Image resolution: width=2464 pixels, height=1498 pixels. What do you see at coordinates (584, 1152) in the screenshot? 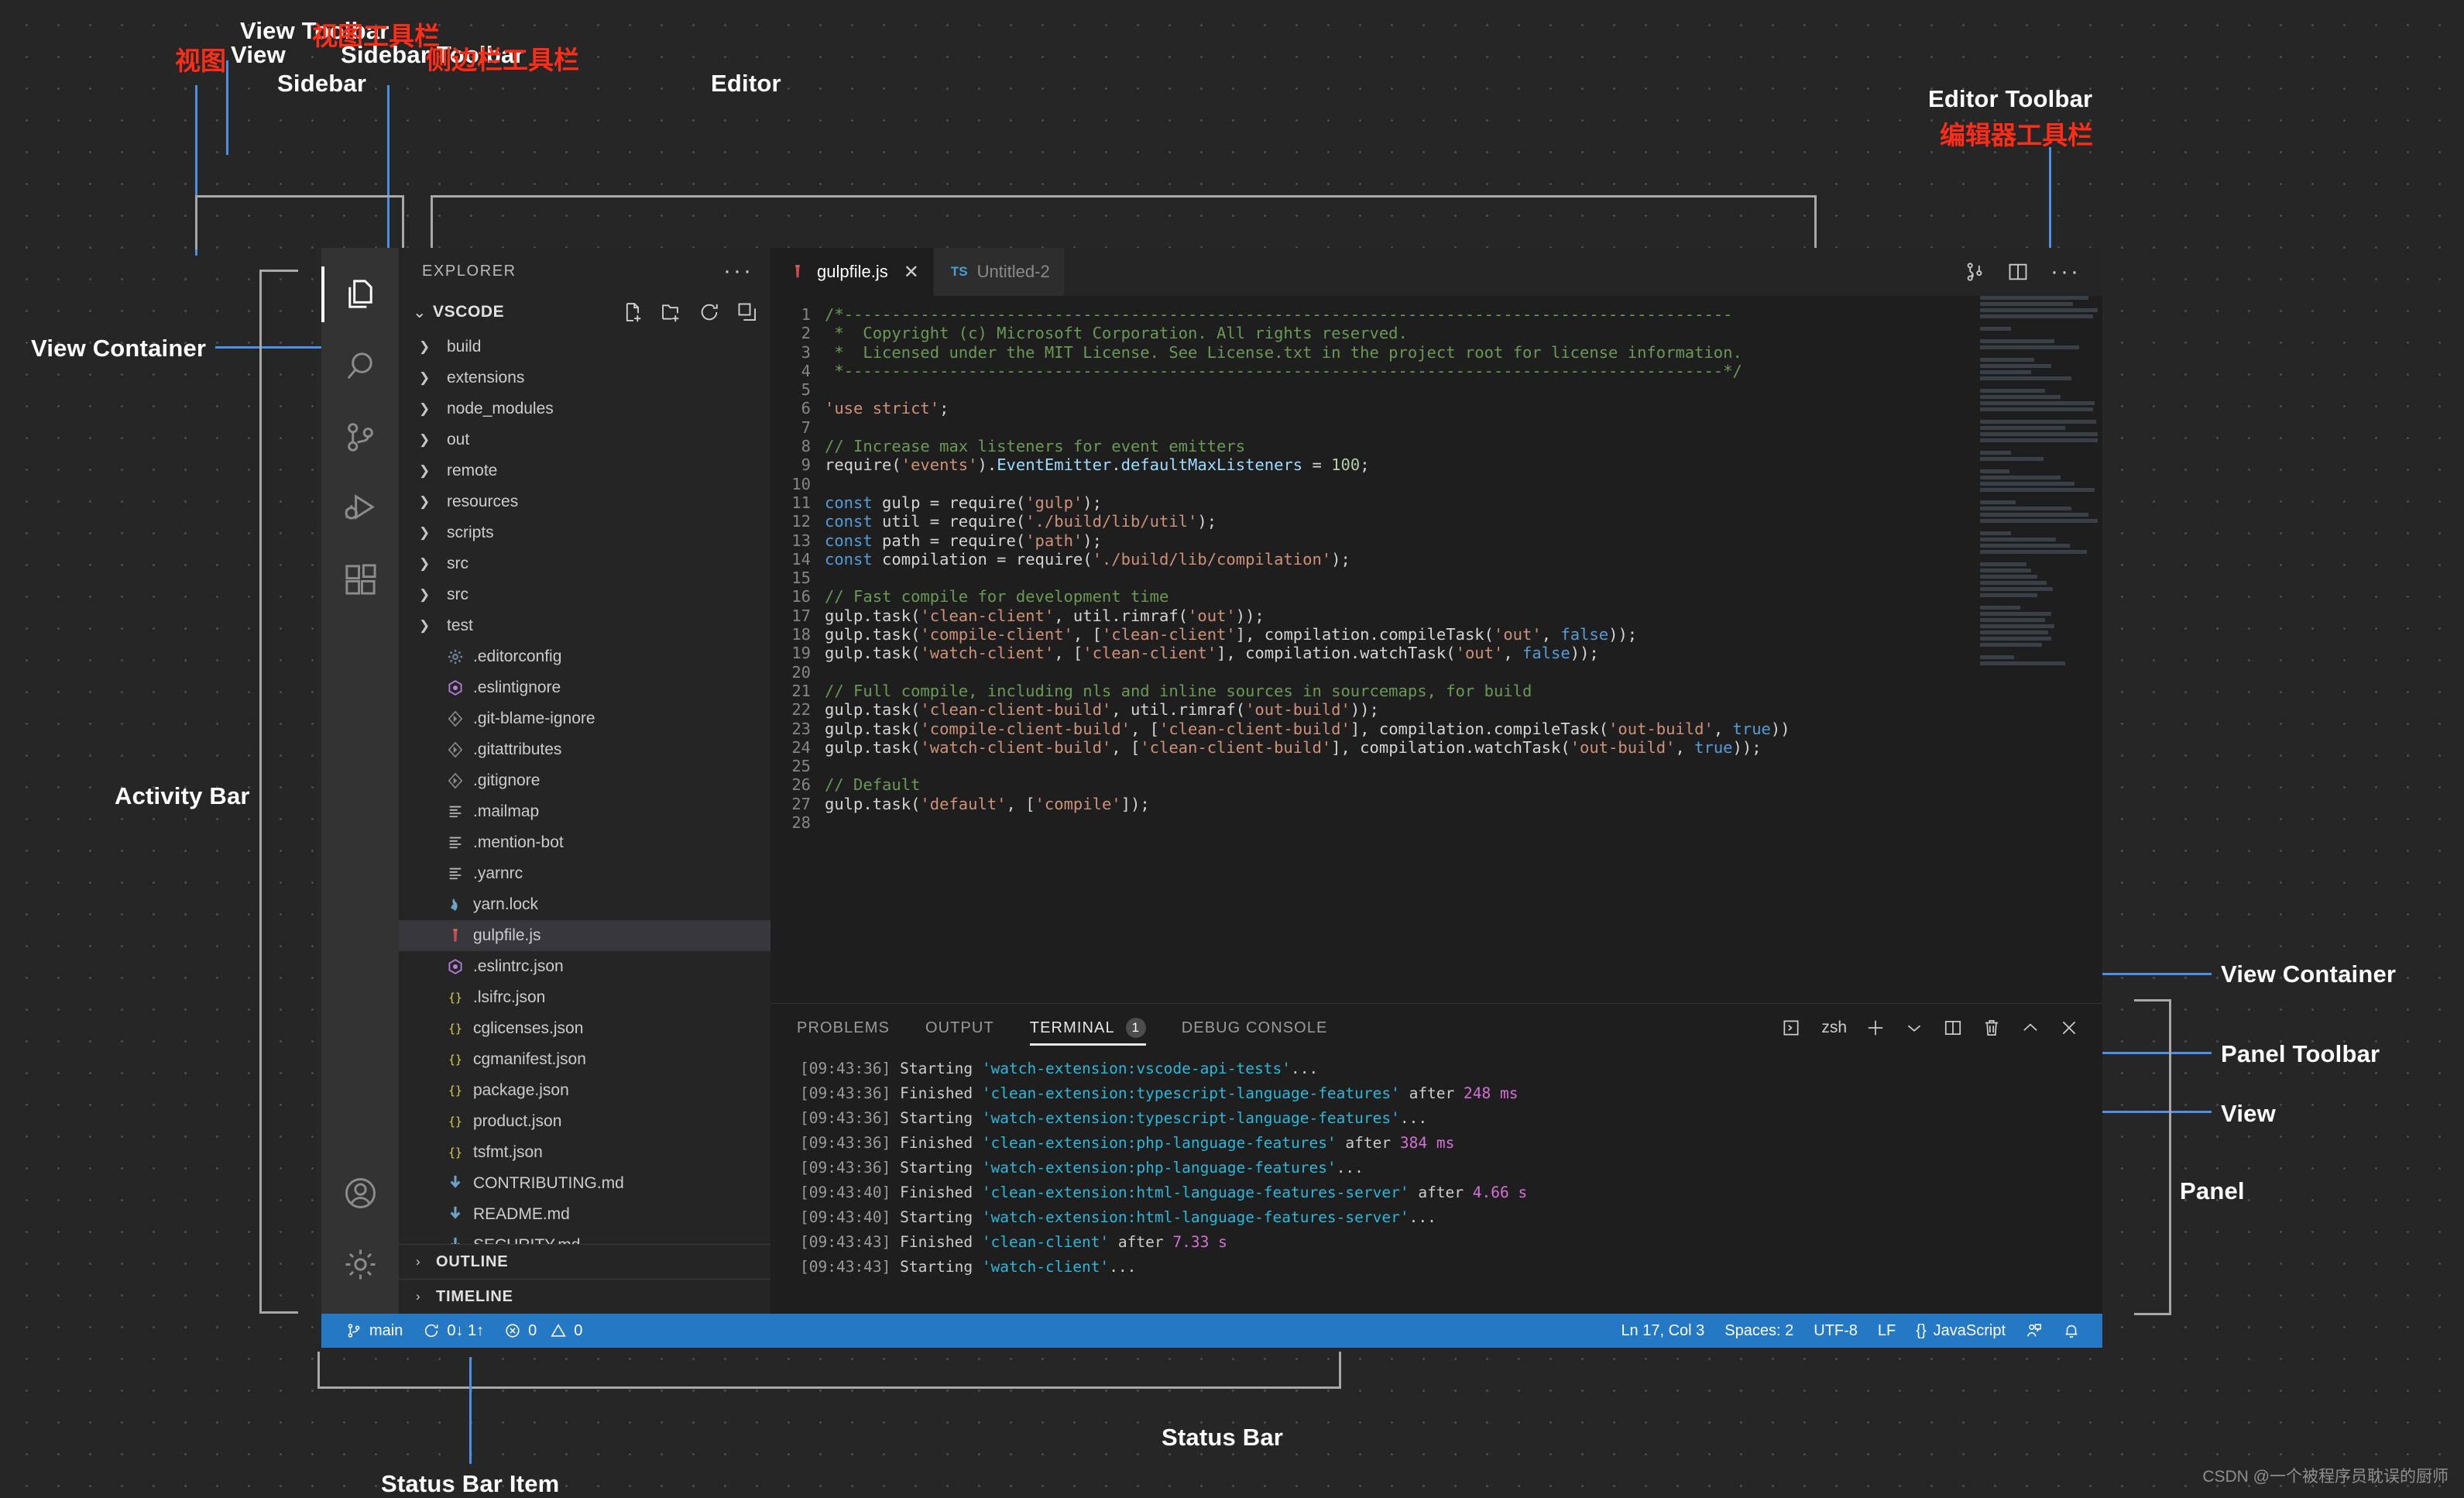
I see `file-tree-item: {} tsfmt.json` at bounding box center [584, 1152].